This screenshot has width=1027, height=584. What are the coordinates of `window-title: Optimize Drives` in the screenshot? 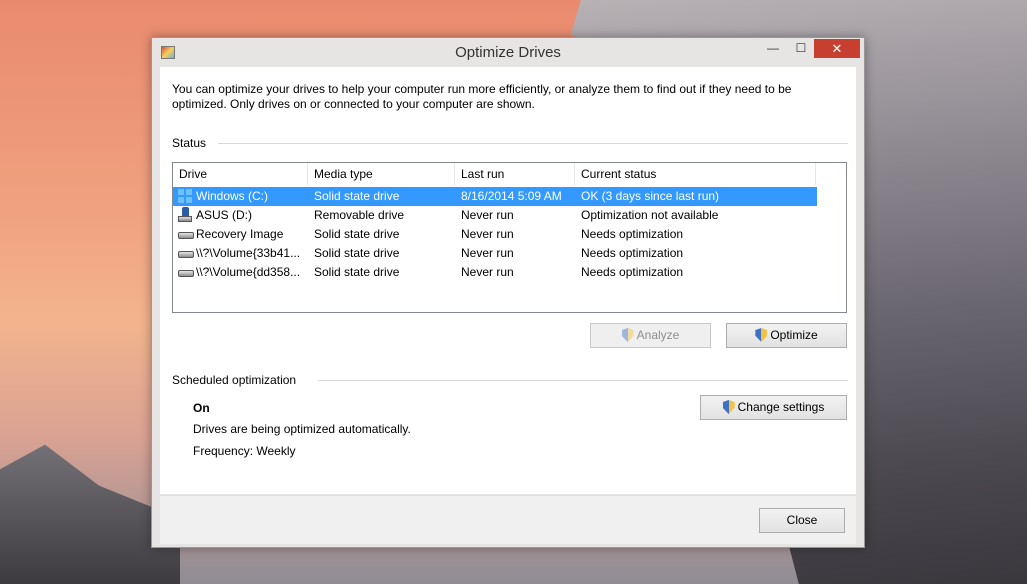 It's located at (508, 52).